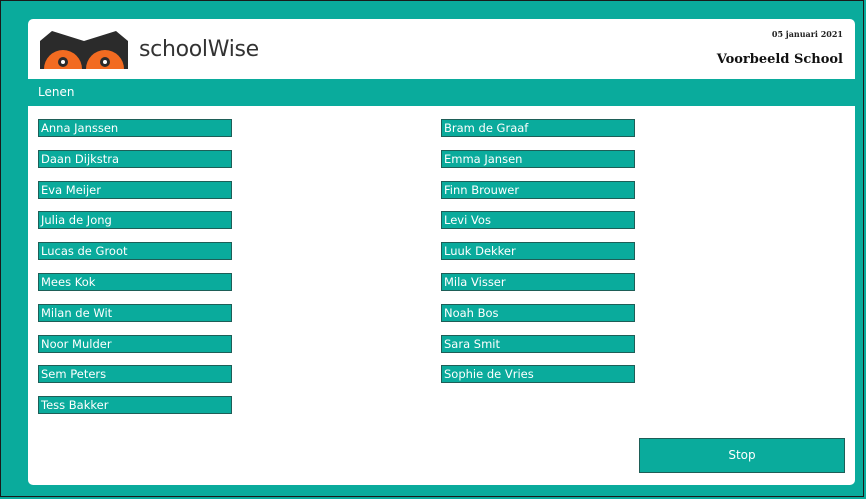 The width and height of the screenshot is (866, 499). What do you see at coordinates (135, 282) in the screenshot?
I see `student-button: Mees Kok` at bounding box center [135, 282].